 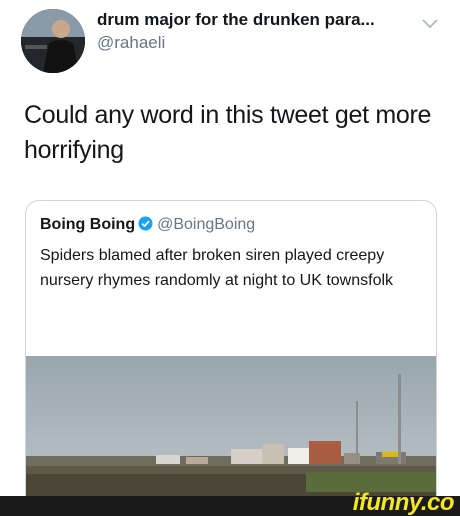 What do you see at coordinates (131, 43) in the screenshot?
I see `user-handle: @rahaeli` at bounding box center [131, 43].